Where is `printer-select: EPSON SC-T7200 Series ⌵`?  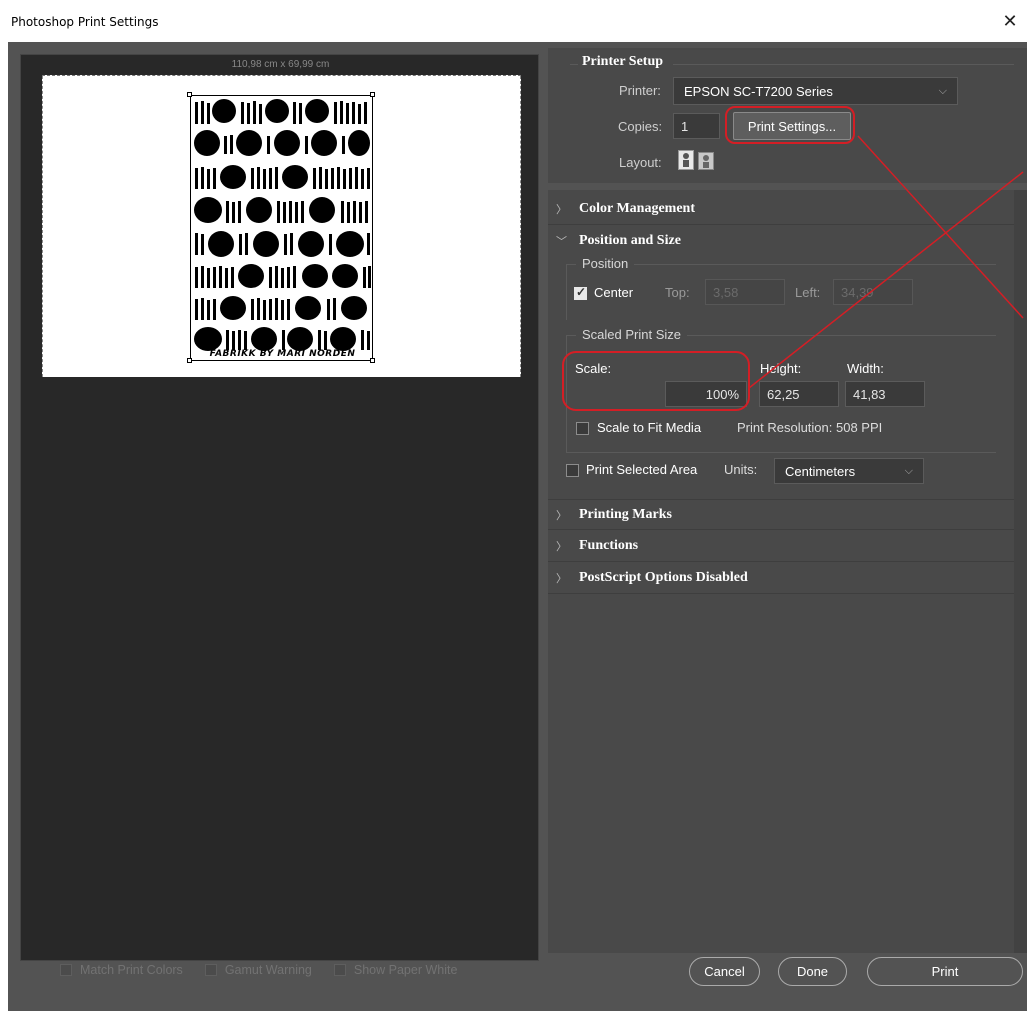
printer-select: EPSON SC-T7200 Series ⌵ is located at coordinates (815, 91).